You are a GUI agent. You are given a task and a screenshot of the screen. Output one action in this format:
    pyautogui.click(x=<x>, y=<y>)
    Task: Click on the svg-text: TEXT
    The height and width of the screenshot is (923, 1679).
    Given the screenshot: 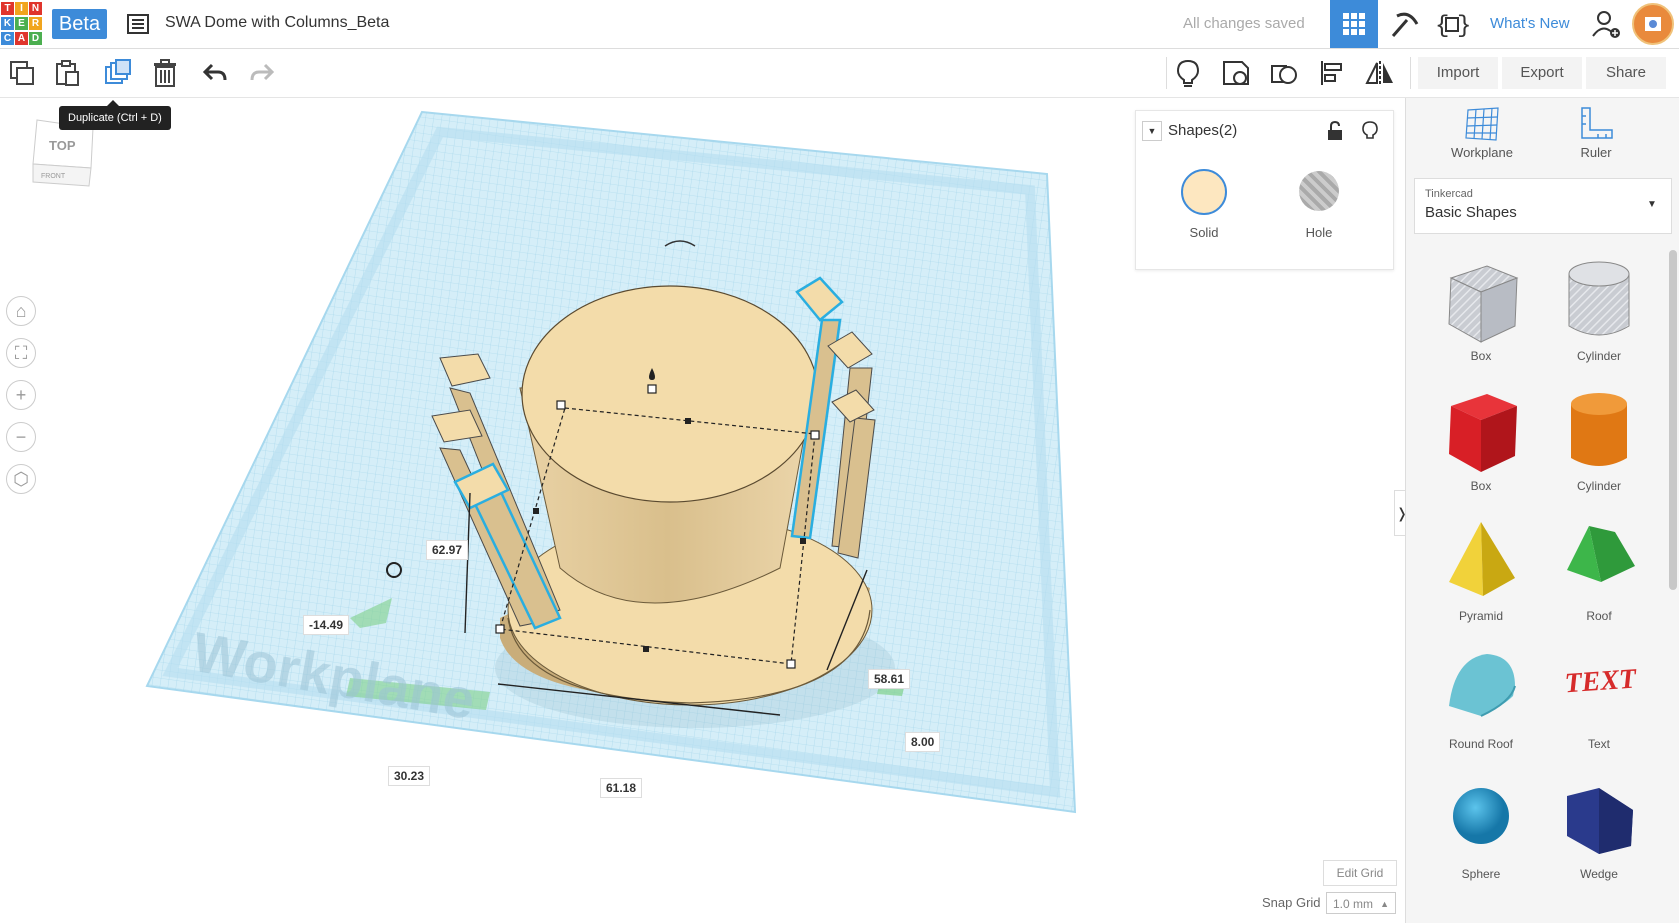 What is the action you would take?
    pyautogui.click(x=1601, y=681)
    